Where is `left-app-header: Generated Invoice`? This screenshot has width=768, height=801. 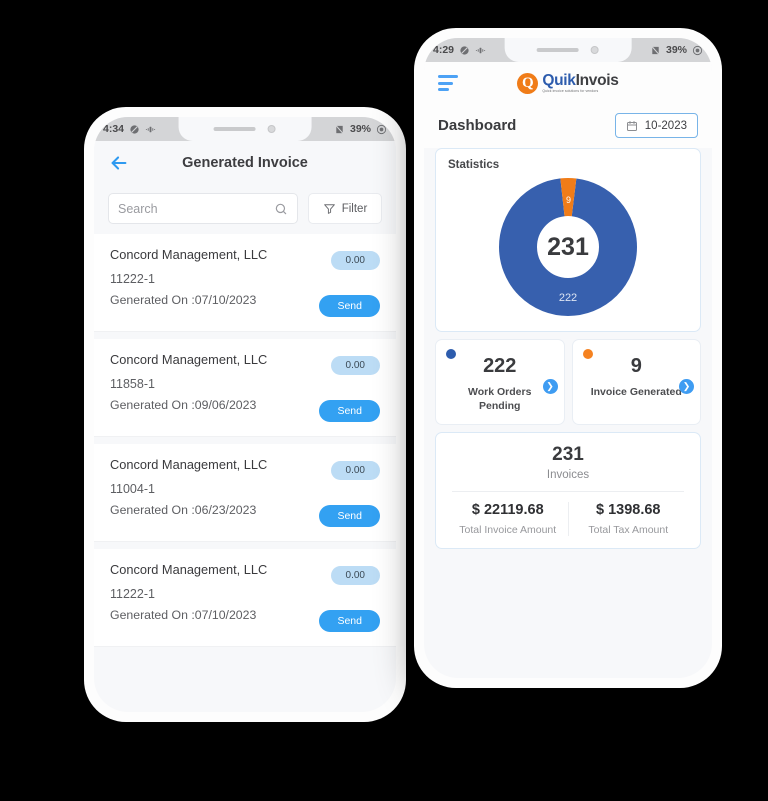
left-app-header: Generated Invoice is located at coordinates (245, 163).